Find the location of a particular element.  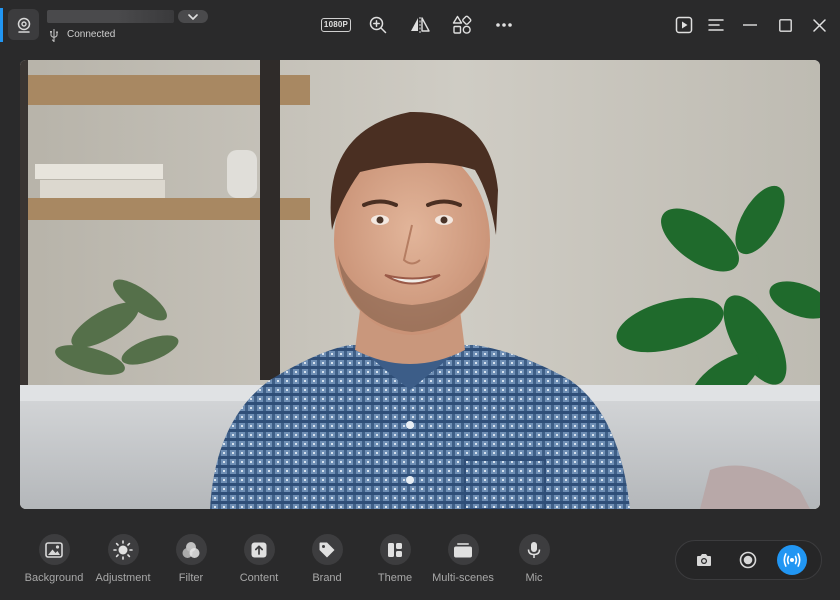

layout-icon is located at coordinates (395, 549).